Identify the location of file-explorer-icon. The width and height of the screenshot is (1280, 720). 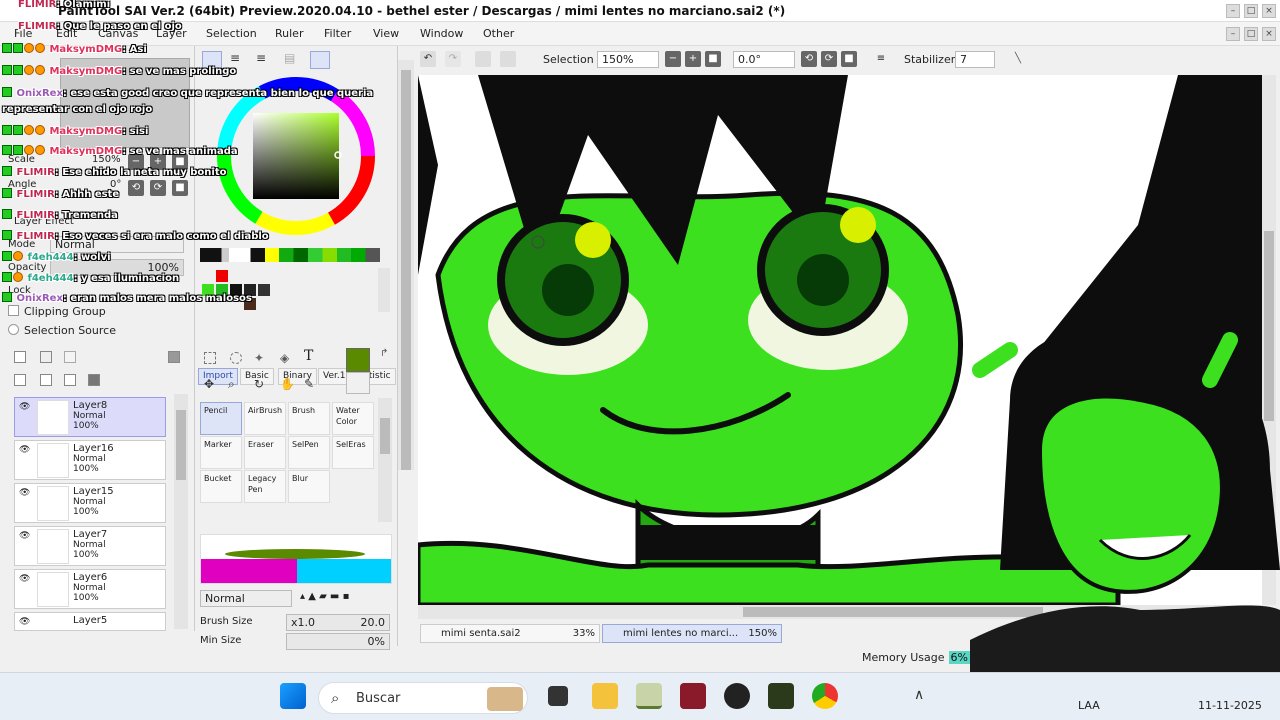
(605, 696).